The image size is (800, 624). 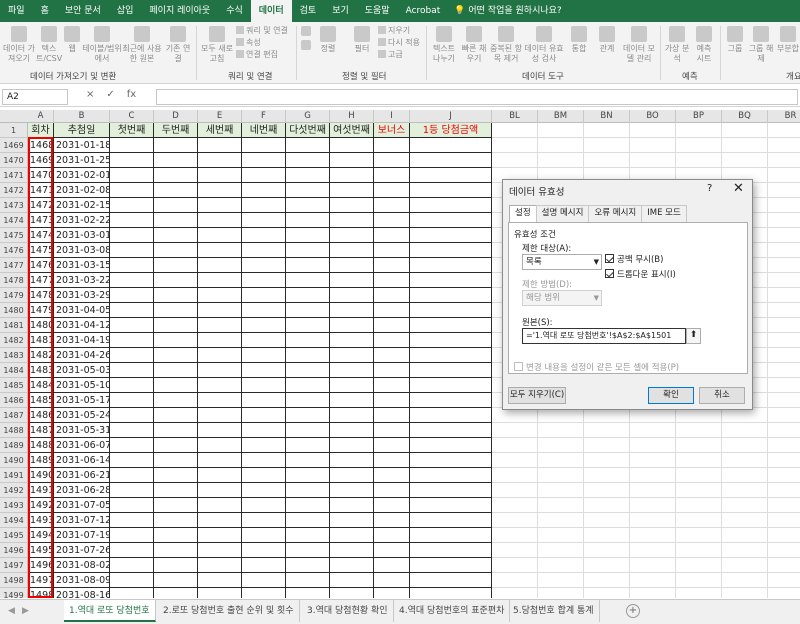 What do you see at coordinates (41, 400) in the screenshot?
I see `round-cell: 1485` at bounding box center [41, 400].